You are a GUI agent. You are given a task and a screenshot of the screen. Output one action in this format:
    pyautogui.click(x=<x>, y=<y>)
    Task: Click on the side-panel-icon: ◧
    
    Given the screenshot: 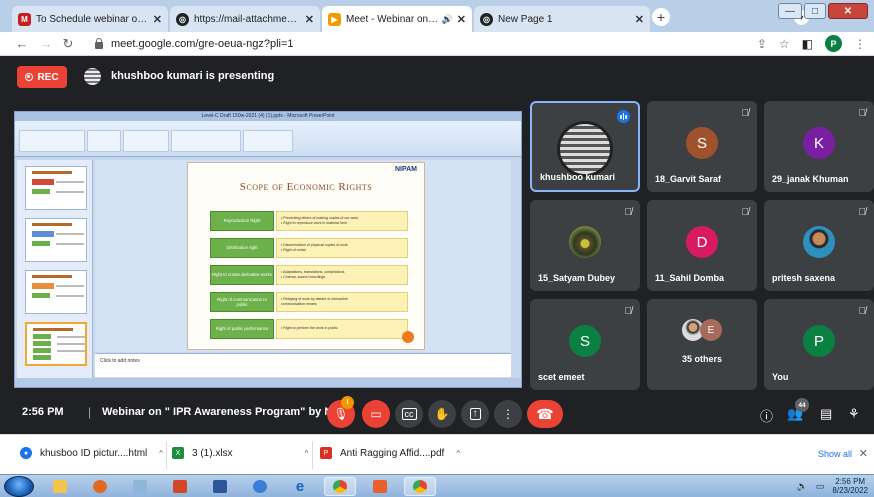 What is the action you would take?
    pyautogui.click(x=807, y=44)
    